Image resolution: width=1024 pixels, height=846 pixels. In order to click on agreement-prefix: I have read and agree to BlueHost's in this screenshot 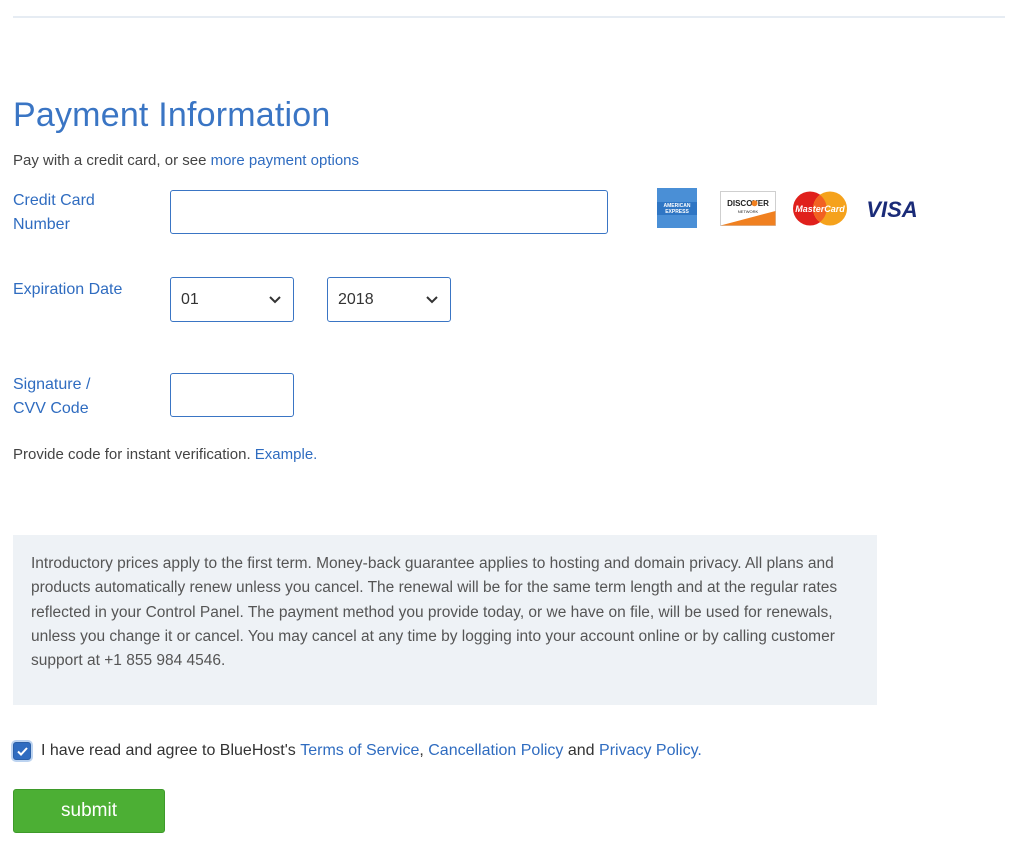, I will do `click(171, 750)`.